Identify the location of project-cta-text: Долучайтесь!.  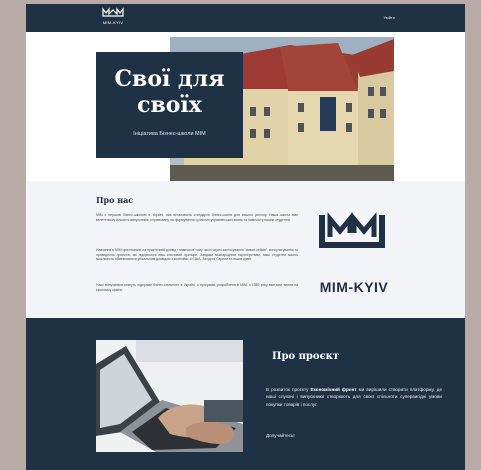
(280, 435).